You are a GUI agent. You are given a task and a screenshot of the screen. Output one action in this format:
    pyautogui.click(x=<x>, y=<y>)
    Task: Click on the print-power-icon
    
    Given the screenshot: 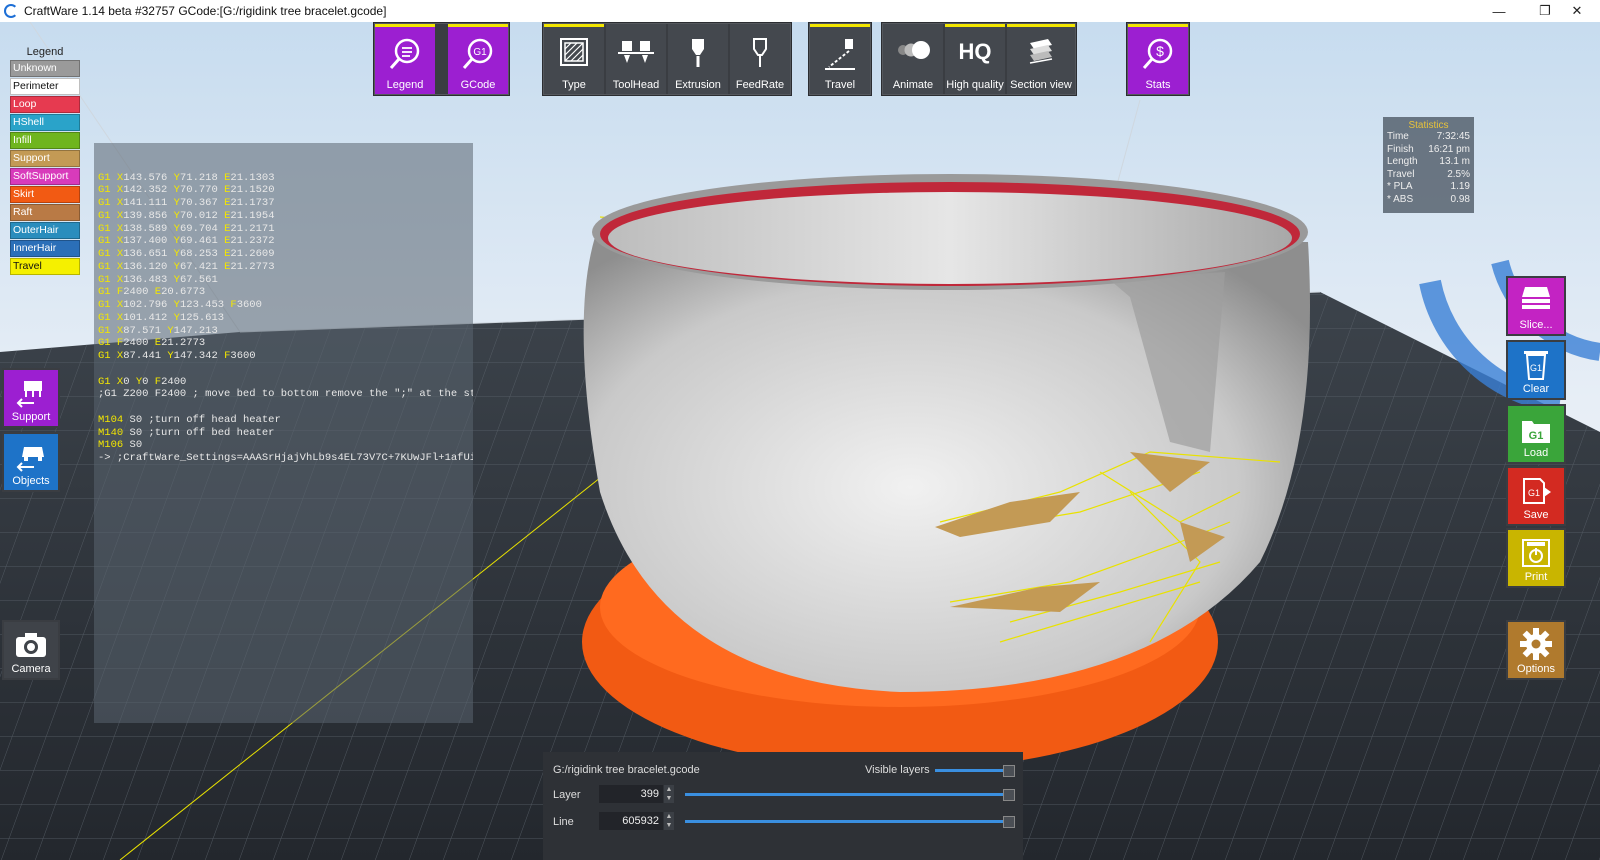 What is the action you would take?
    pyautogui.click(x=1536, y=553)
    